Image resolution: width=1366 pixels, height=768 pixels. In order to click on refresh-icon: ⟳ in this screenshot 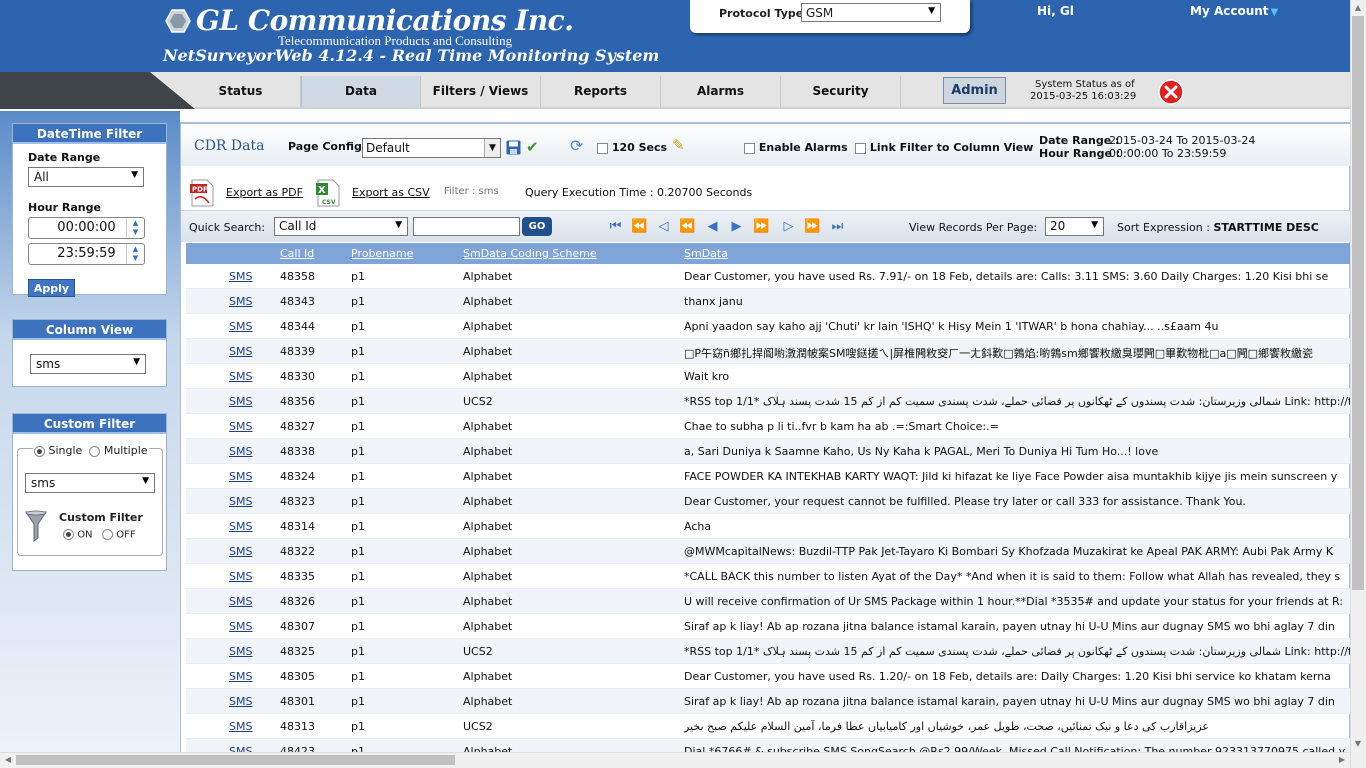, I will do `click(576, 146)`.